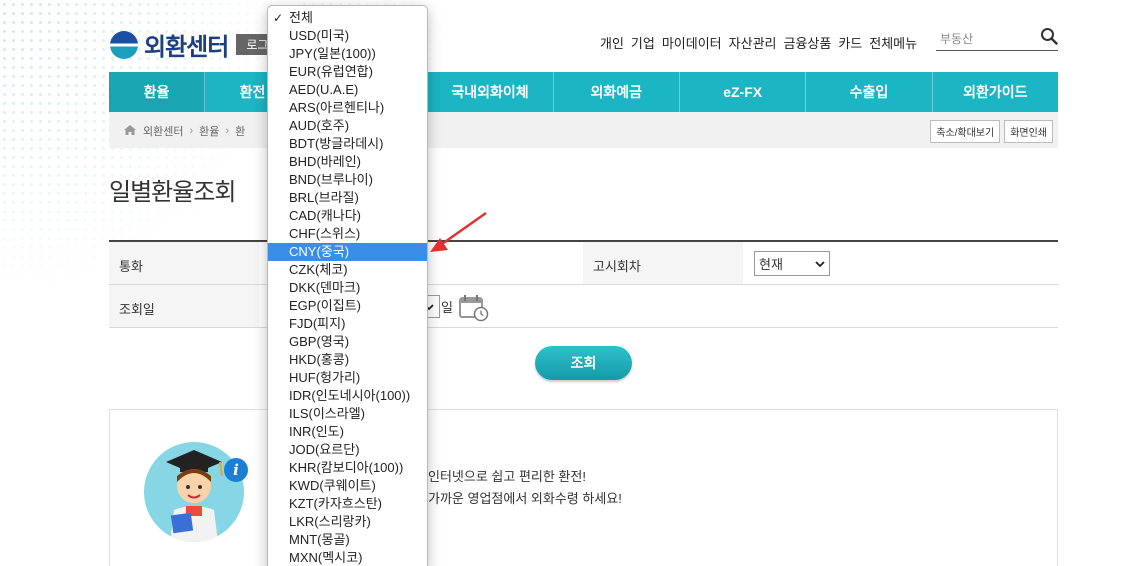  Describe the element at coordinates (186, 47) in the screenshot. I see `logo-text: 외환센터` at that location.